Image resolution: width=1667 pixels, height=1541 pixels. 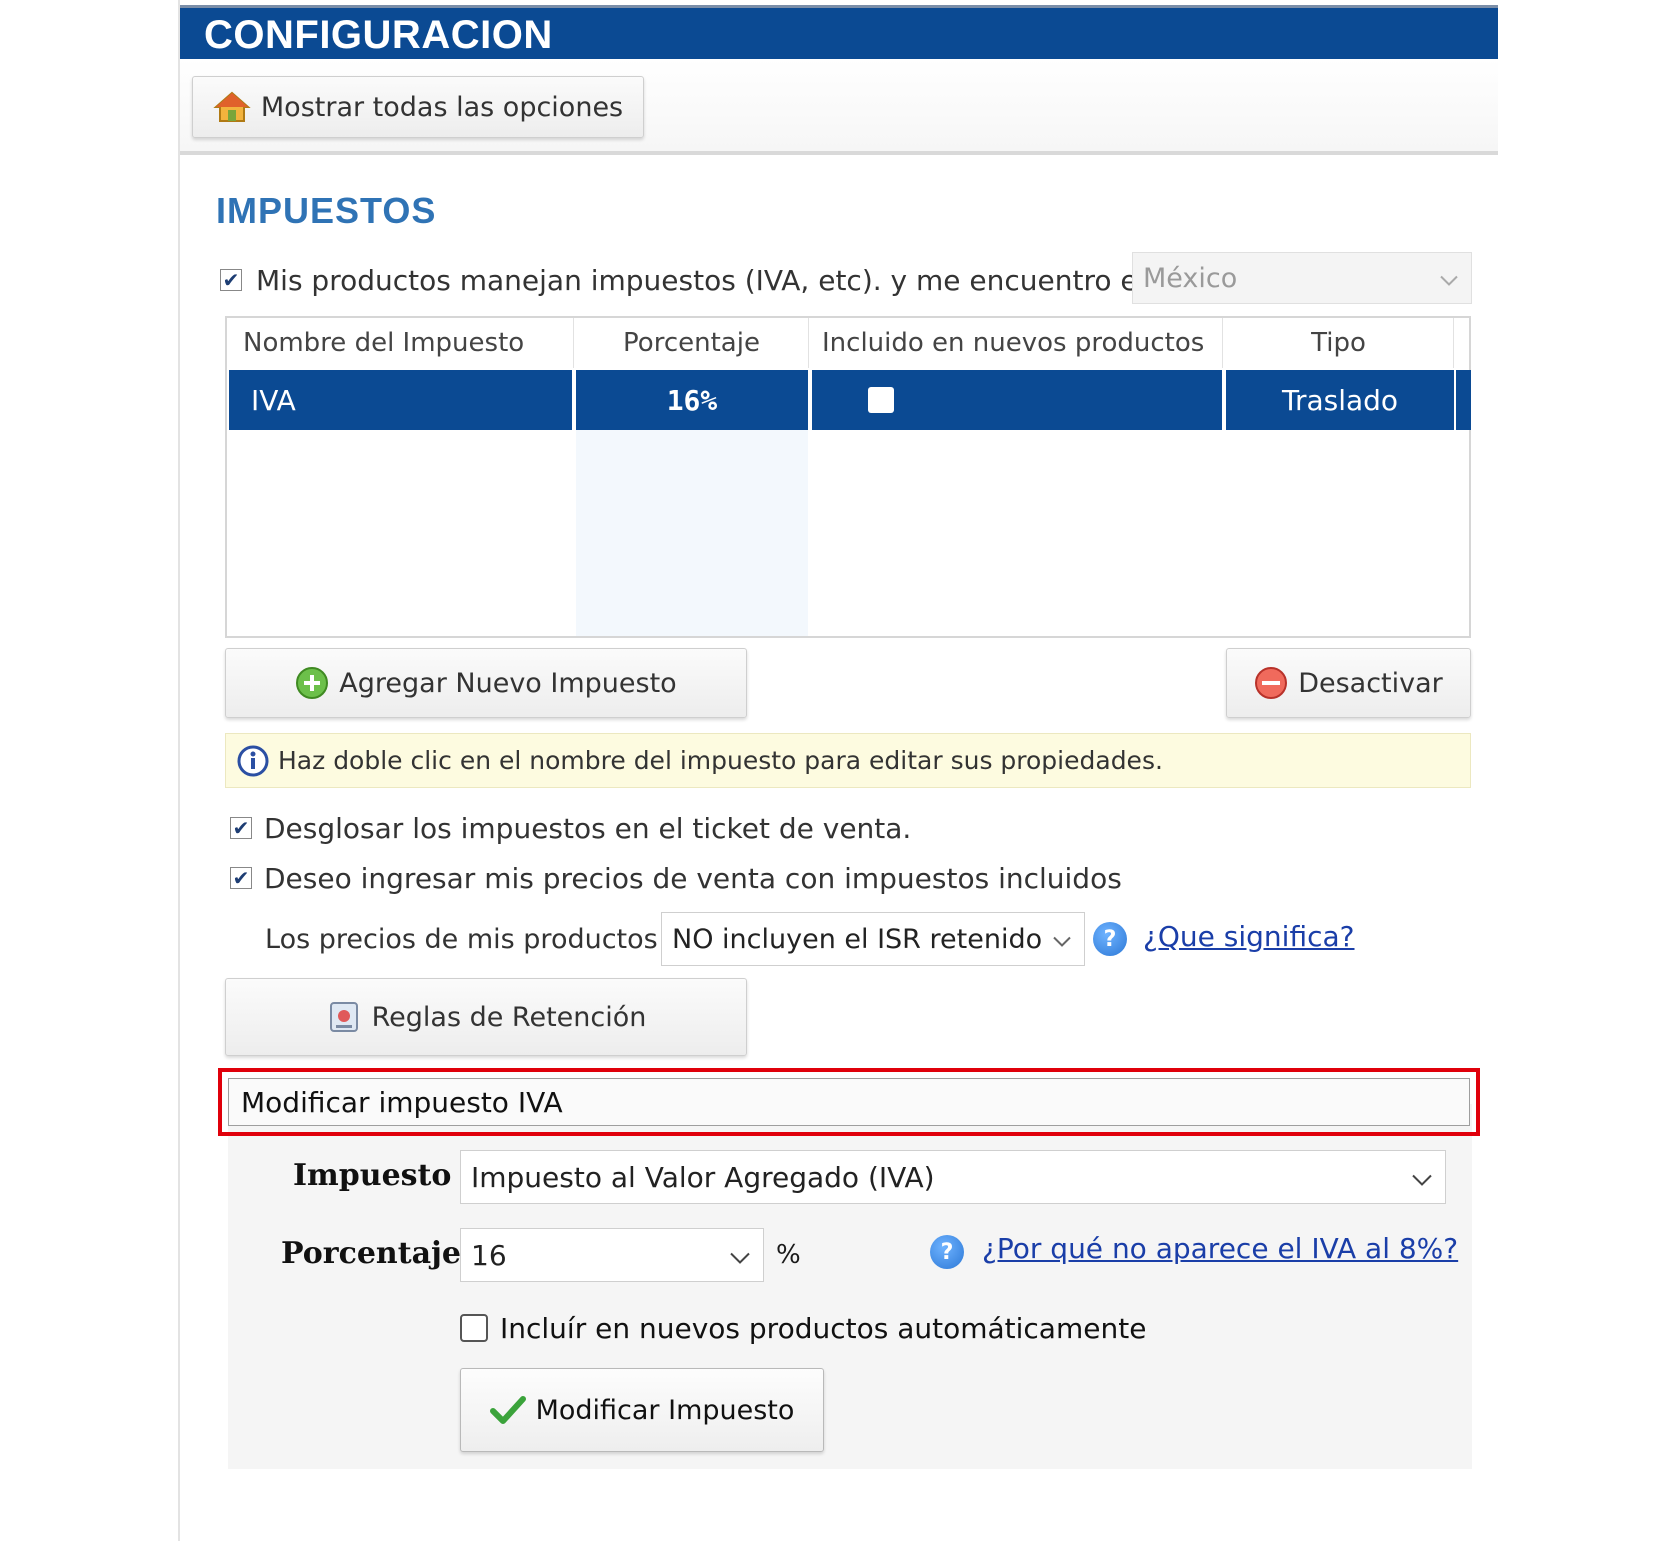 What do you see at coordinates (489, 1255) in the screenshot?
I see `percent-select-value: 16` at bounding box center [489, 1255].